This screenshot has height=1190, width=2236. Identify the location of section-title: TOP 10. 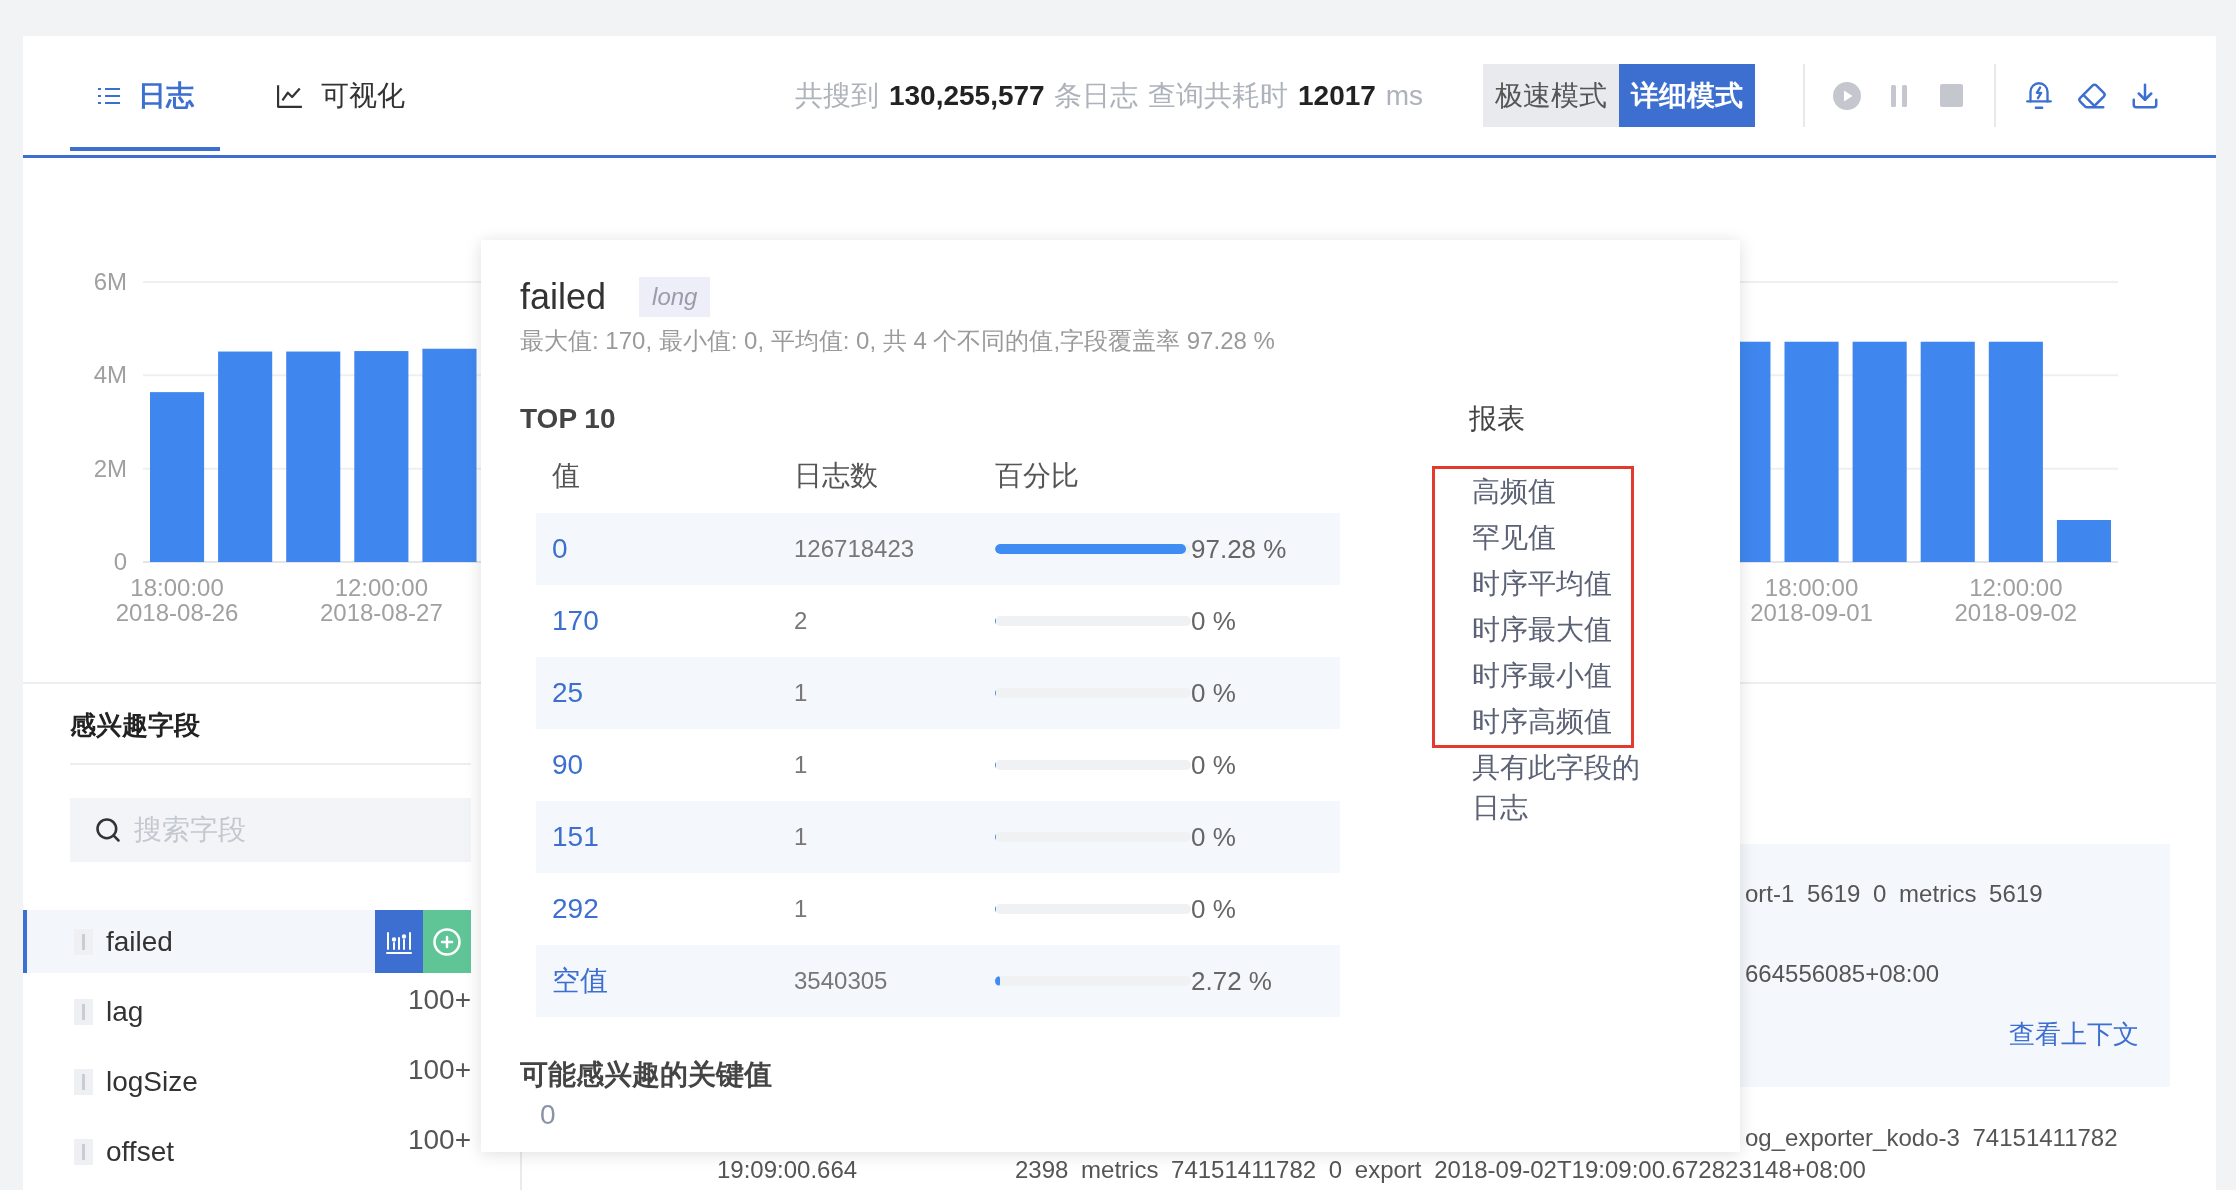
(568, 419).